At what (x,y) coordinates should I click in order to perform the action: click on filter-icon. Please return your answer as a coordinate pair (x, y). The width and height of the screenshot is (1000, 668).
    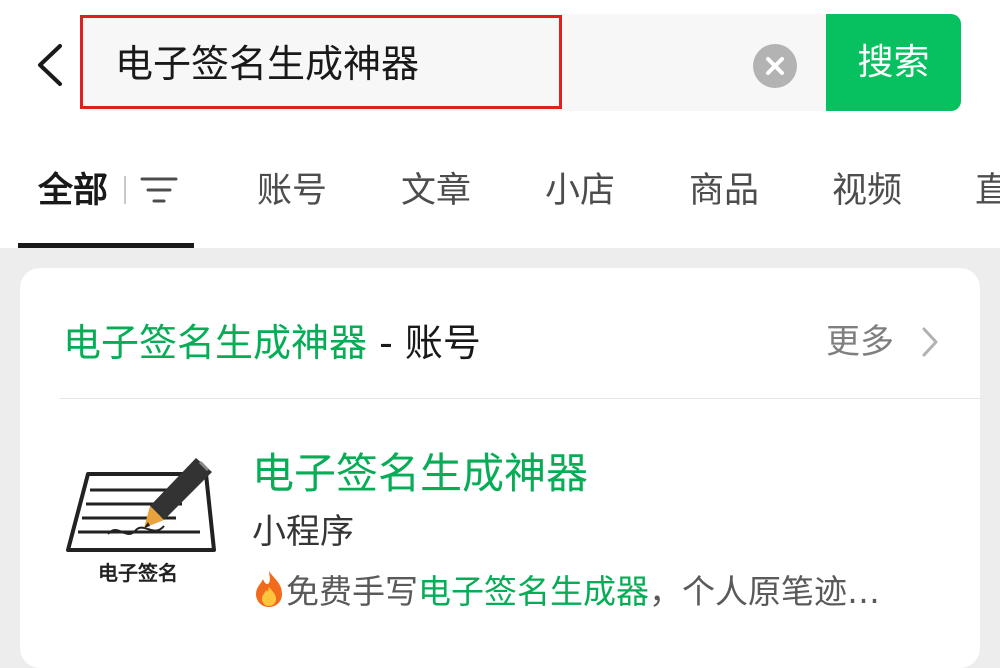
    Looking at the image, I should click on (159, 190).